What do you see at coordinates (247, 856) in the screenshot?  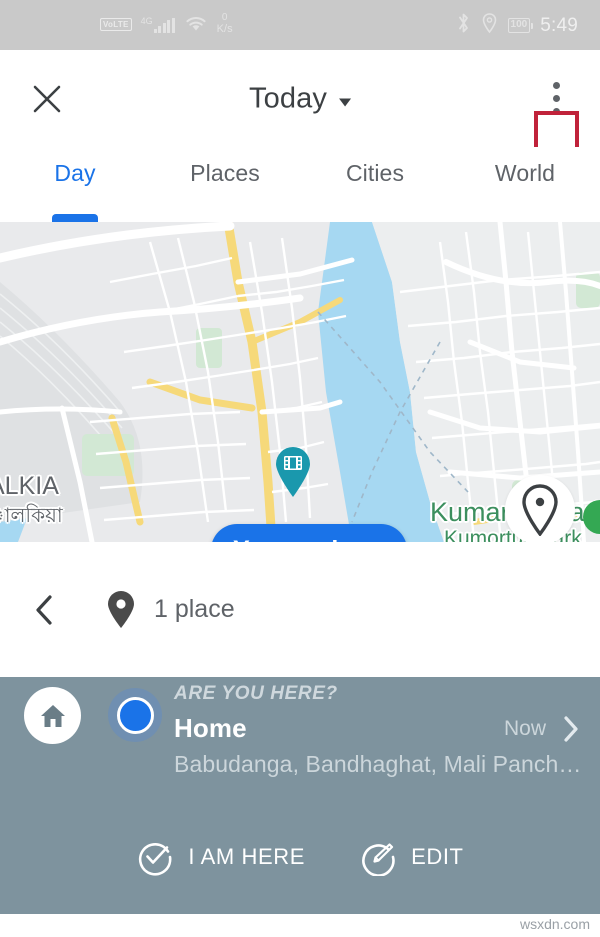 I see `i-am-here-label: I AM HERE` at bounding box center [247, 856].